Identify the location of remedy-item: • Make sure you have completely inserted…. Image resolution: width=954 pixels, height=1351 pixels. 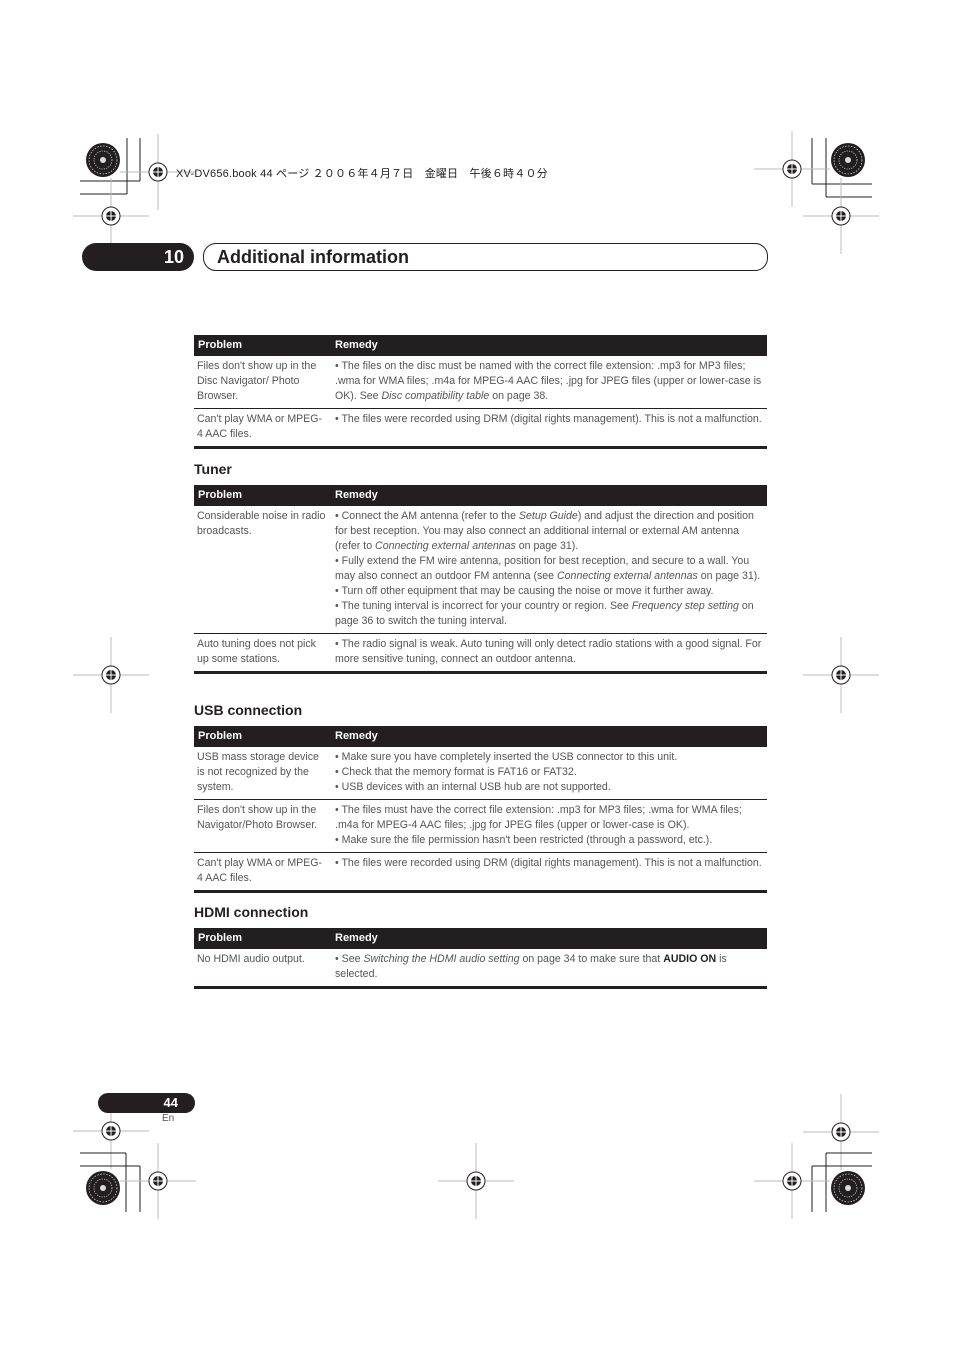
(506, 757).